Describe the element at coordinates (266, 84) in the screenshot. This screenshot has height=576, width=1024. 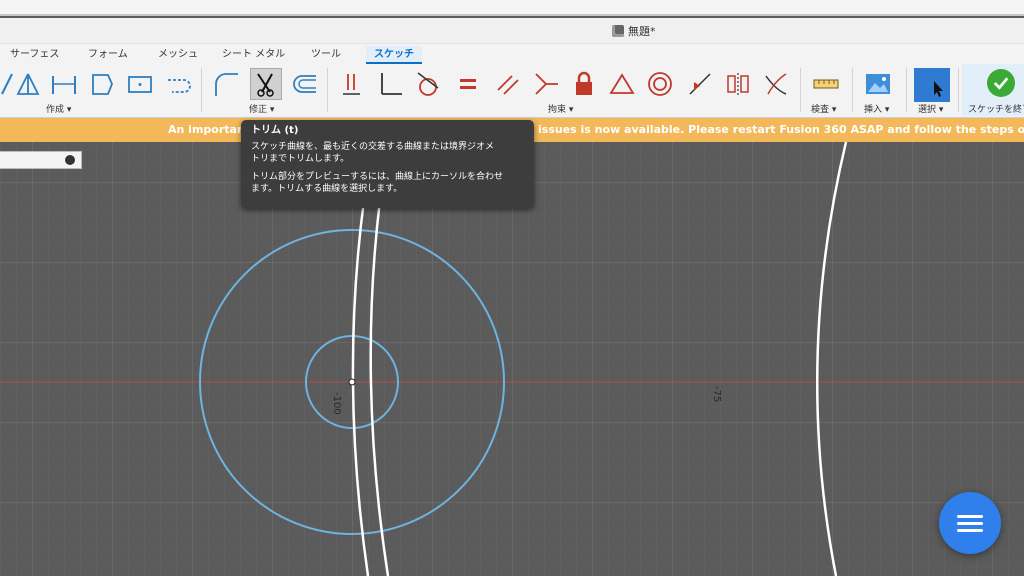
I see `trim-icon` at that location.